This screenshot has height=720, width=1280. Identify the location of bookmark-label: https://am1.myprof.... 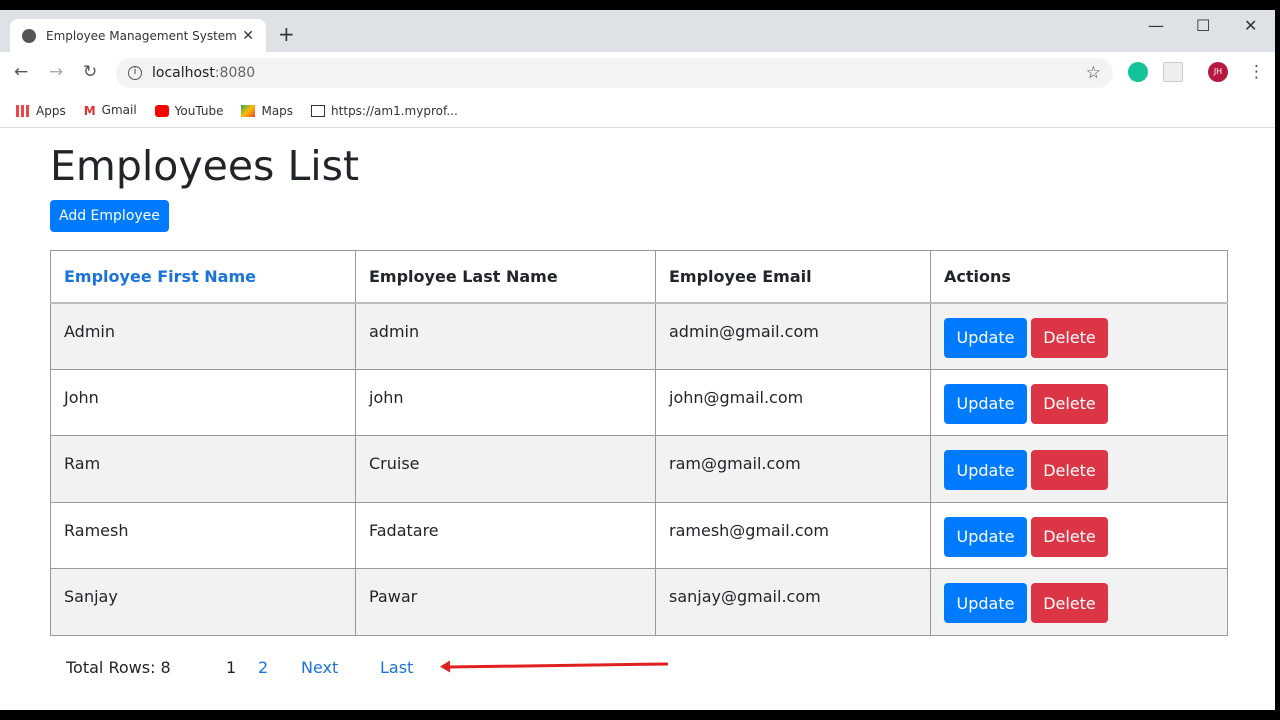
(394, 110).